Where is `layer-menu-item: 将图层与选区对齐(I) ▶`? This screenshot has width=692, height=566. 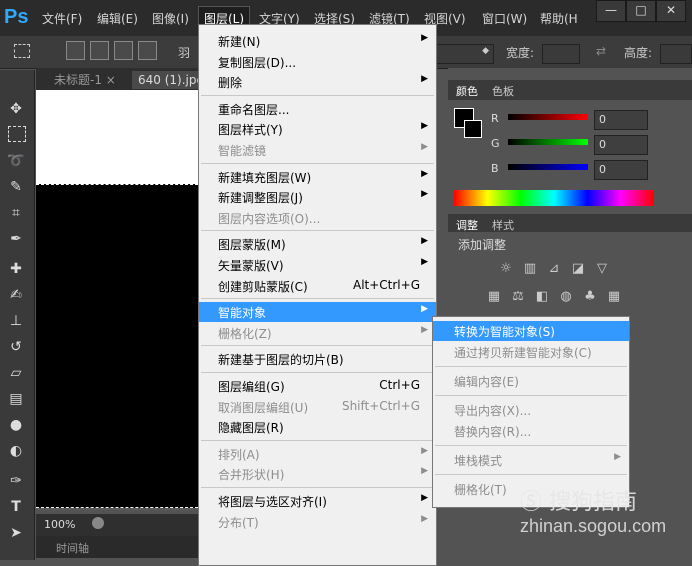
layer-menu-item: 将图层与选区对齐(I) ▶ is located at coordinates (317, 501).